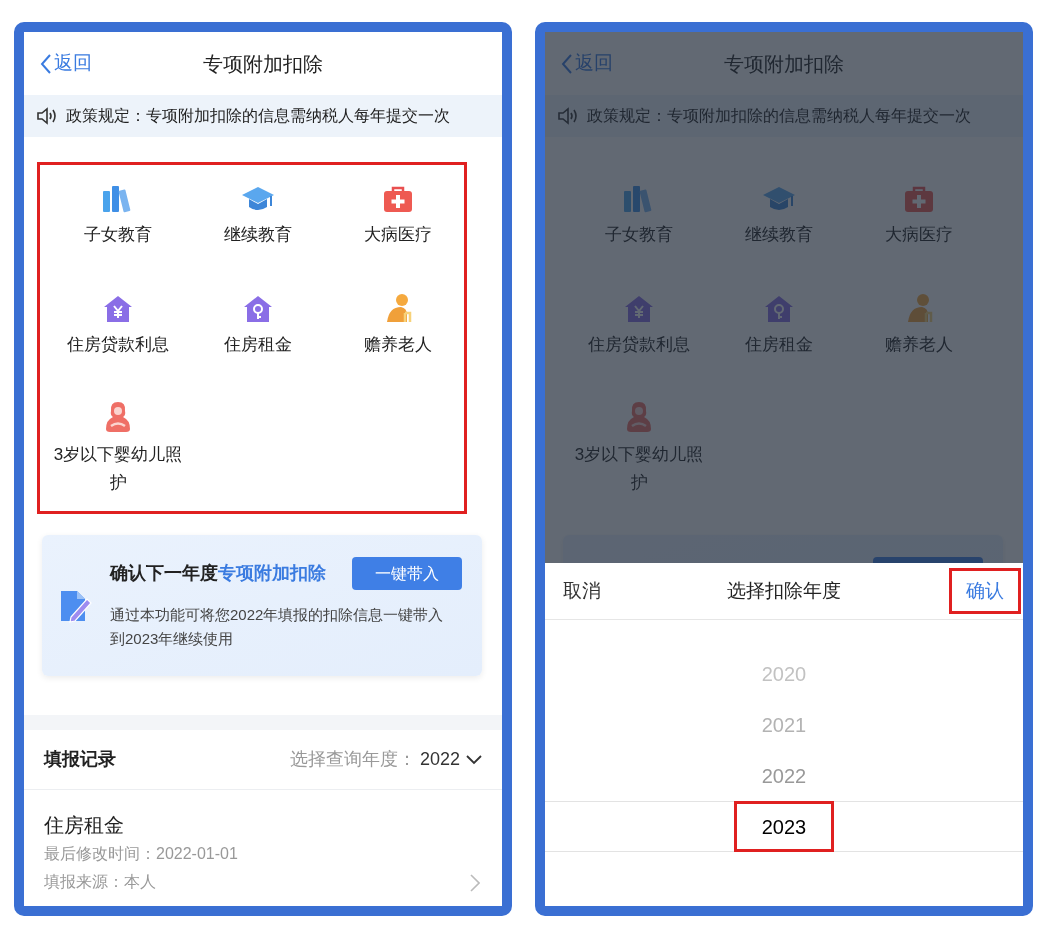  I want to click on record-item: 住房租金 最后修改时间：2022-01-01 填报来源：本人, so click(263, 843).